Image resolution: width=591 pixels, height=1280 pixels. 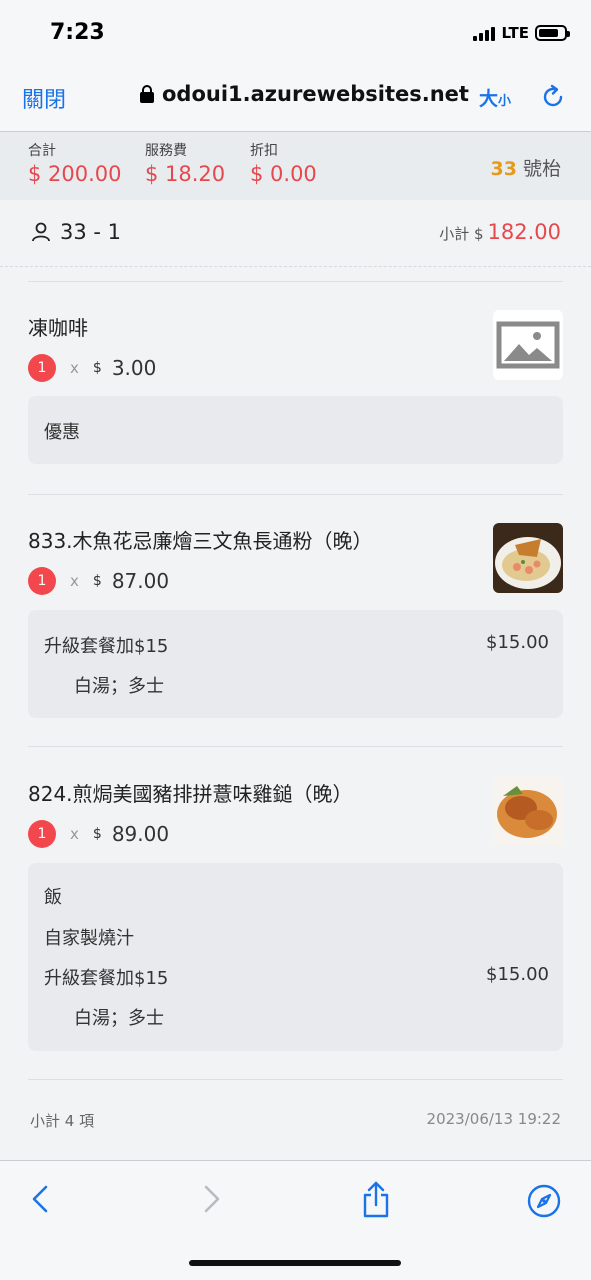 I want to click on status-bar: 7:23 LTE, so click(x=295, y=33).